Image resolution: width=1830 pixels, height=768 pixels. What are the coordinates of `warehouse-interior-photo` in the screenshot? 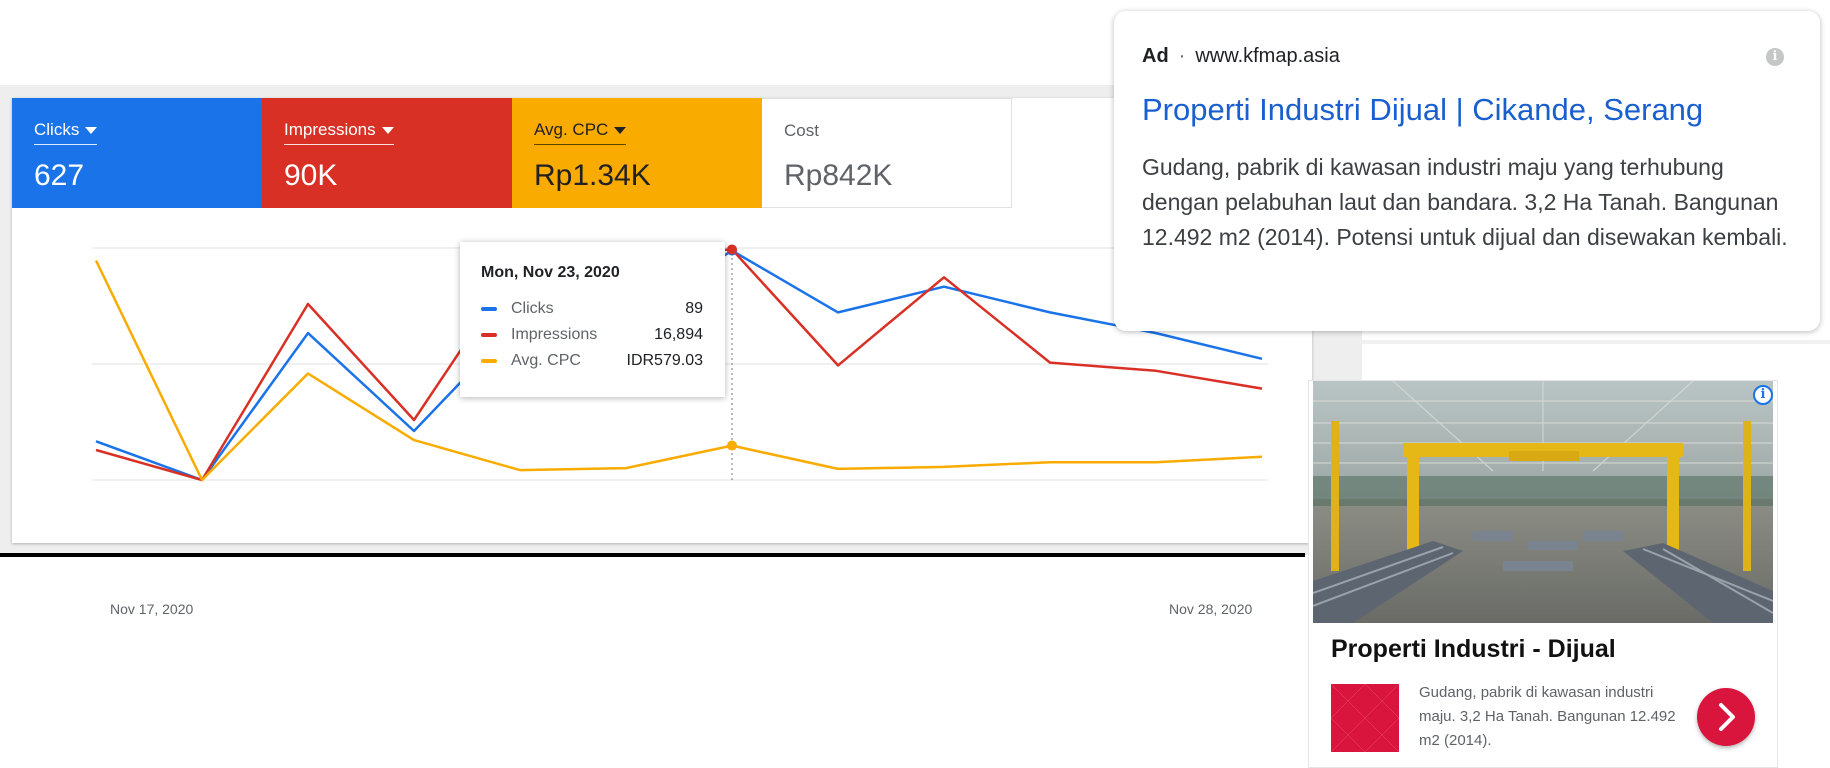 It's located at (1543, 502).